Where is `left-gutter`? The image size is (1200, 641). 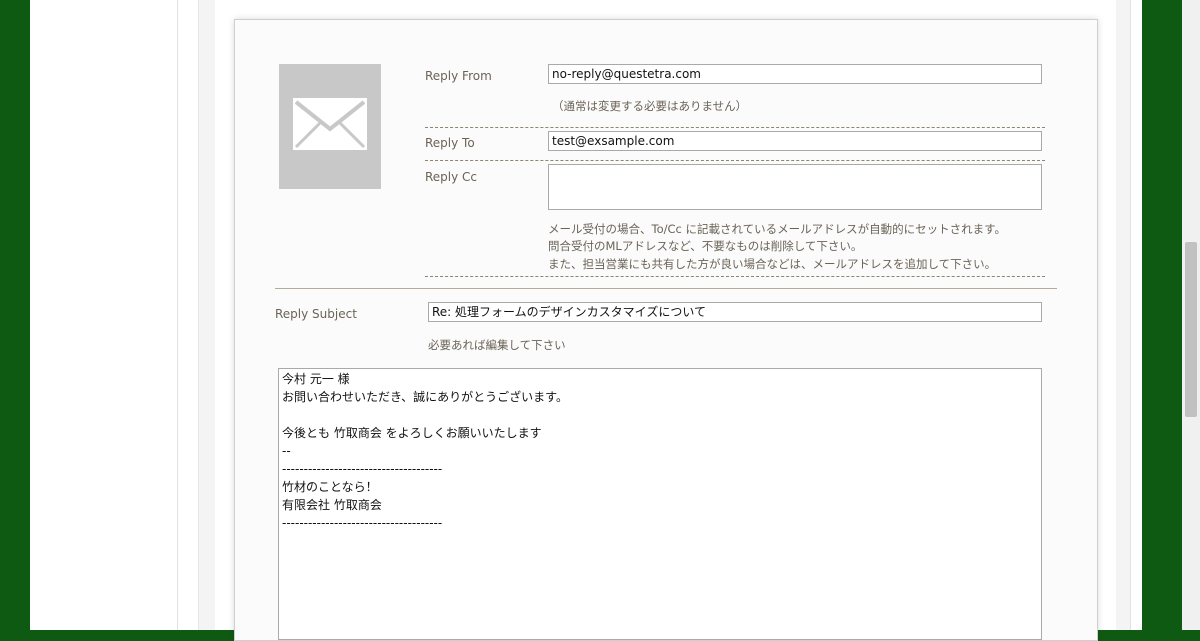 left-gutter is located at coordinates (206, 315).